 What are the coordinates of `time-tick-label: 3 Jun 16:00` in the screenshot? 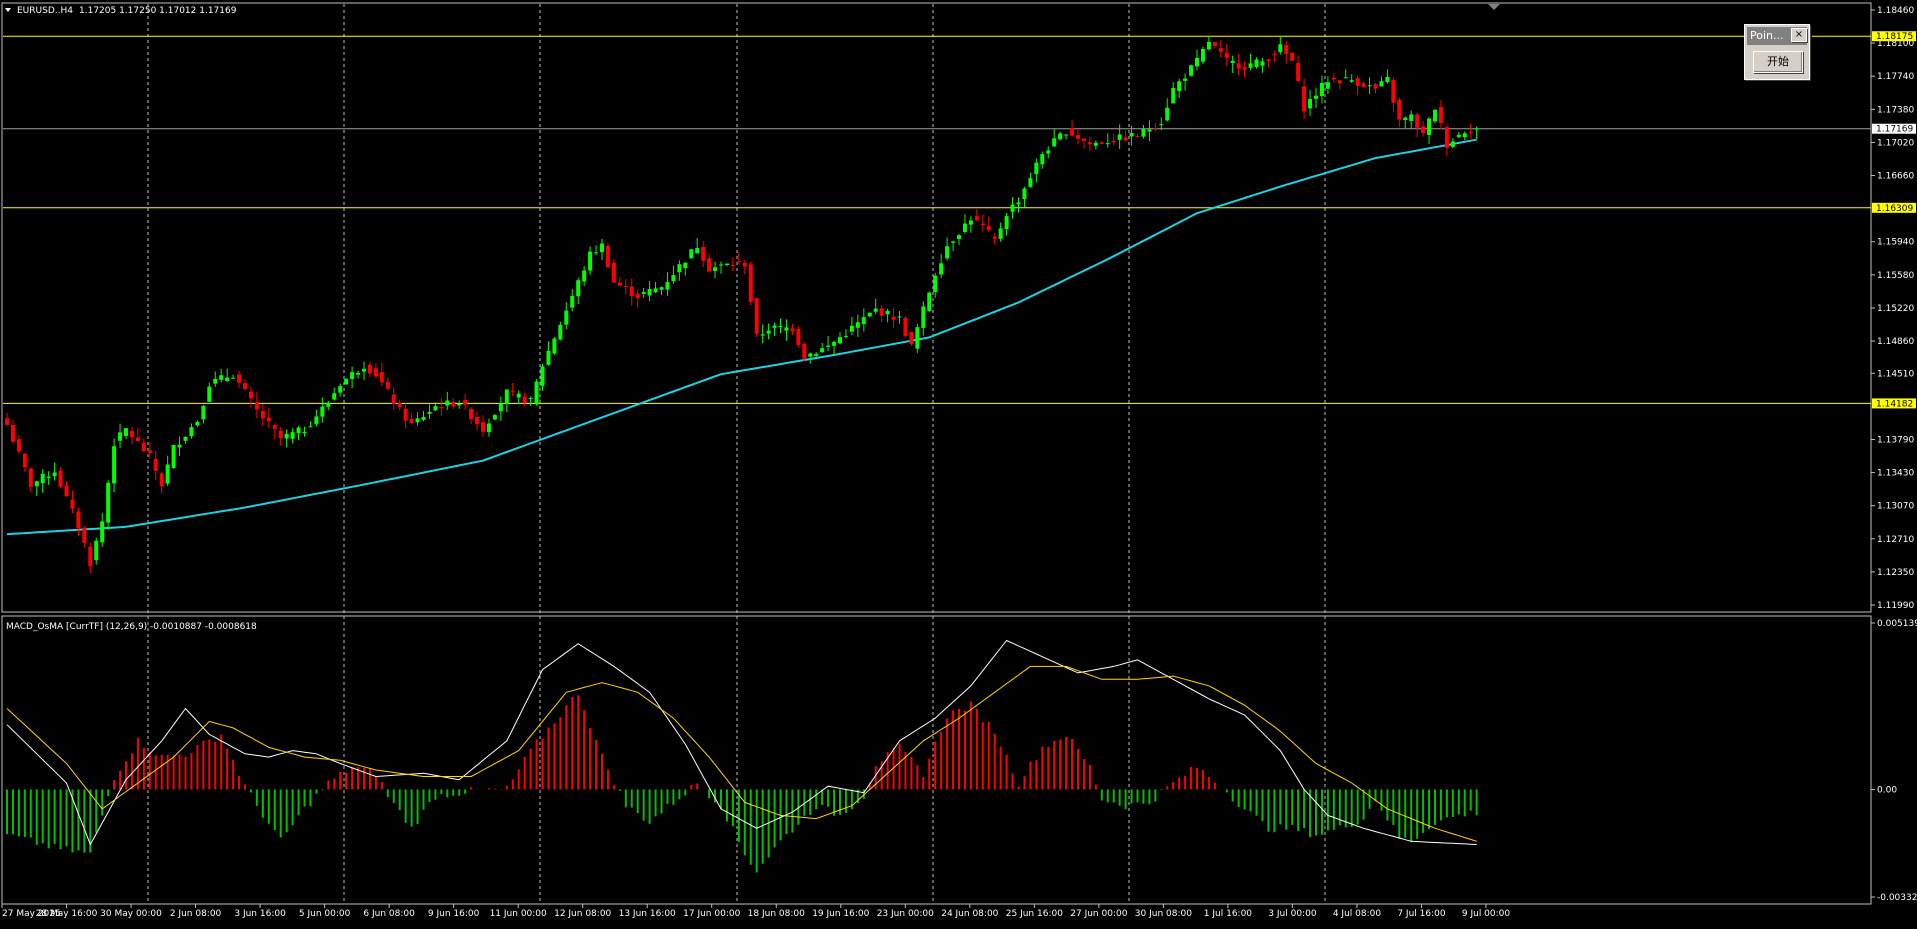 It's located at (260, 914).